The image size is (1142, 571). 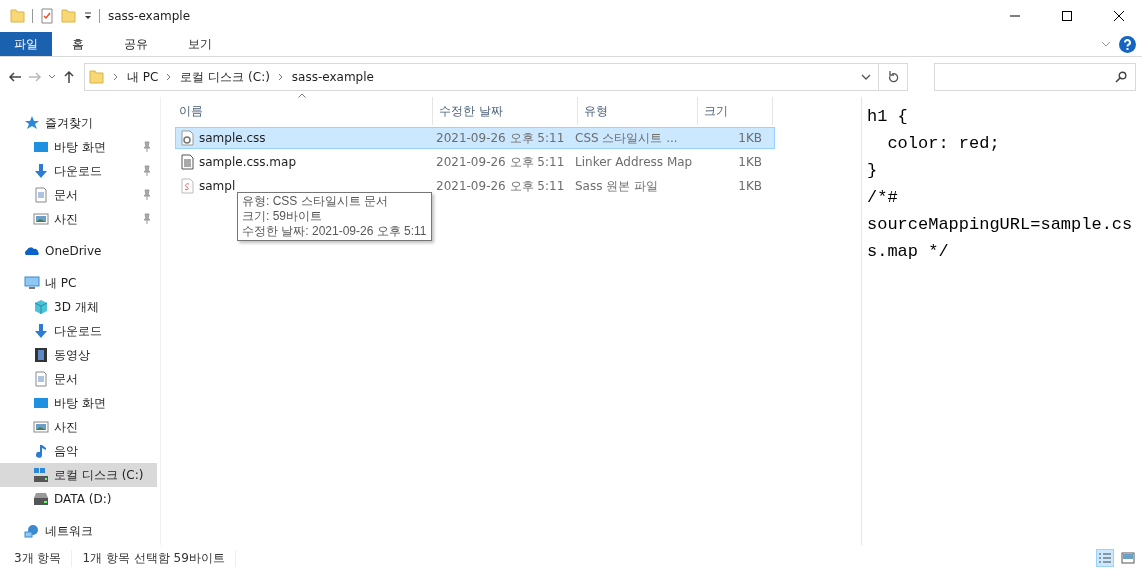 I want to click on file-row: sample.css.map 2021-09-26 오후 5:11 Linker Address Map 1KB, so click(x=475, y=162).